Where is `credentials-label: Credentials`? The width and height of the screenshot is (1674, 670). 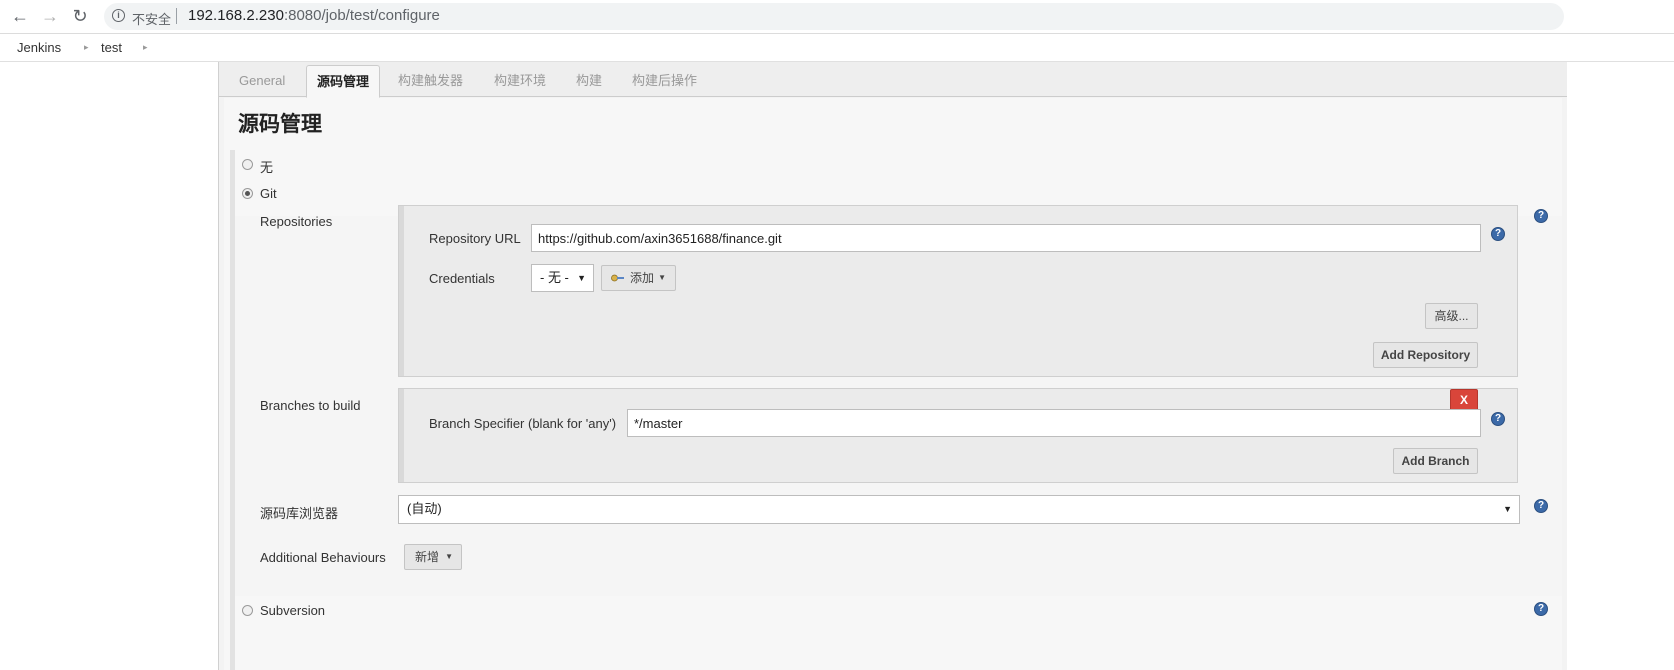 credentials-label: Credentials is located at coordinates (462, 278).